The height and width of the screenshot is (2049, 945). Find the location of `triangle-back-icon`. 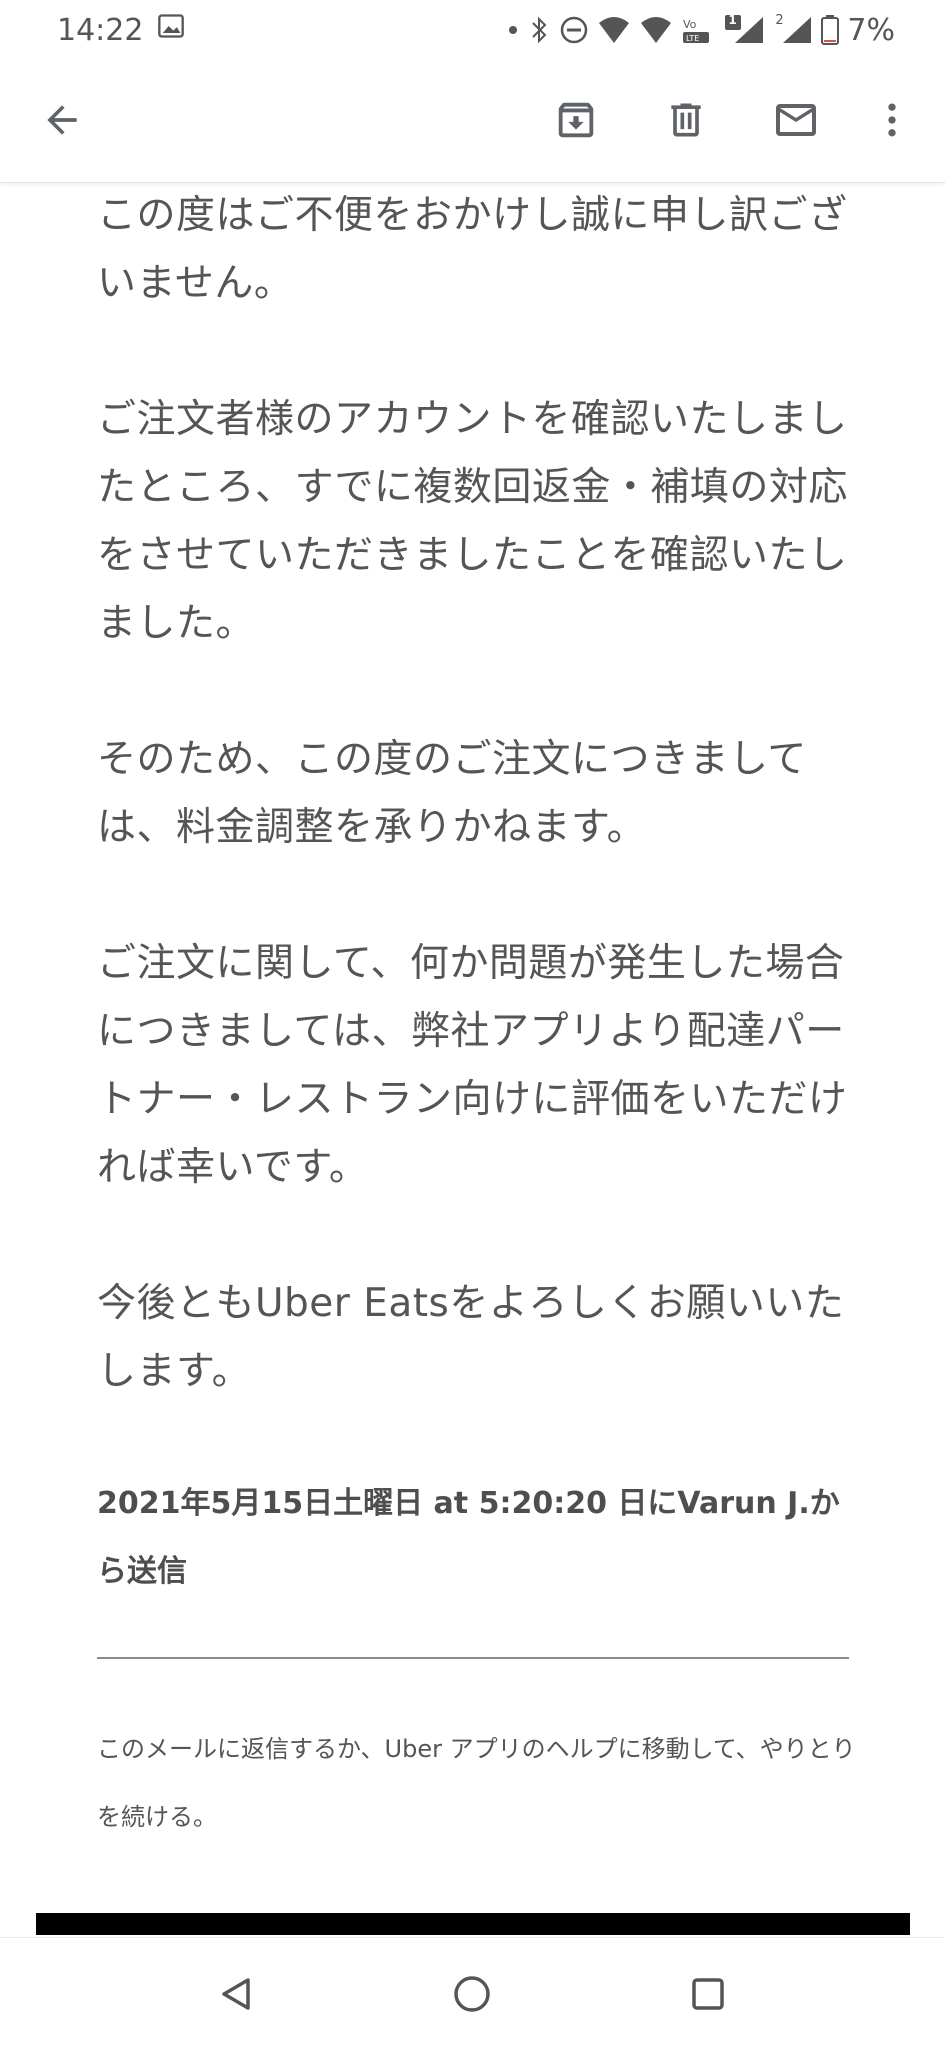

triangle-back-icon is located at coordinates (236, 1994).